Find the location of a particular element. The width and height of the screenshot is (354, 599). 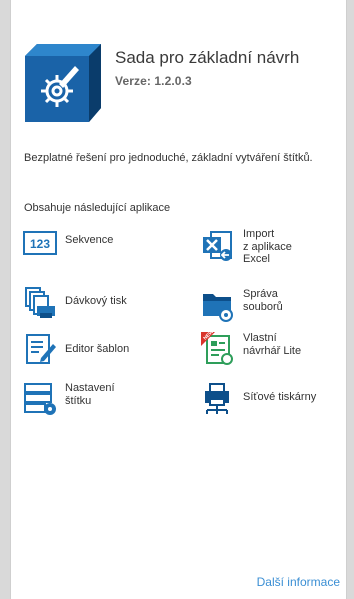

app-label-settings: Nastavení štítku is located at coordinates (69, 399).